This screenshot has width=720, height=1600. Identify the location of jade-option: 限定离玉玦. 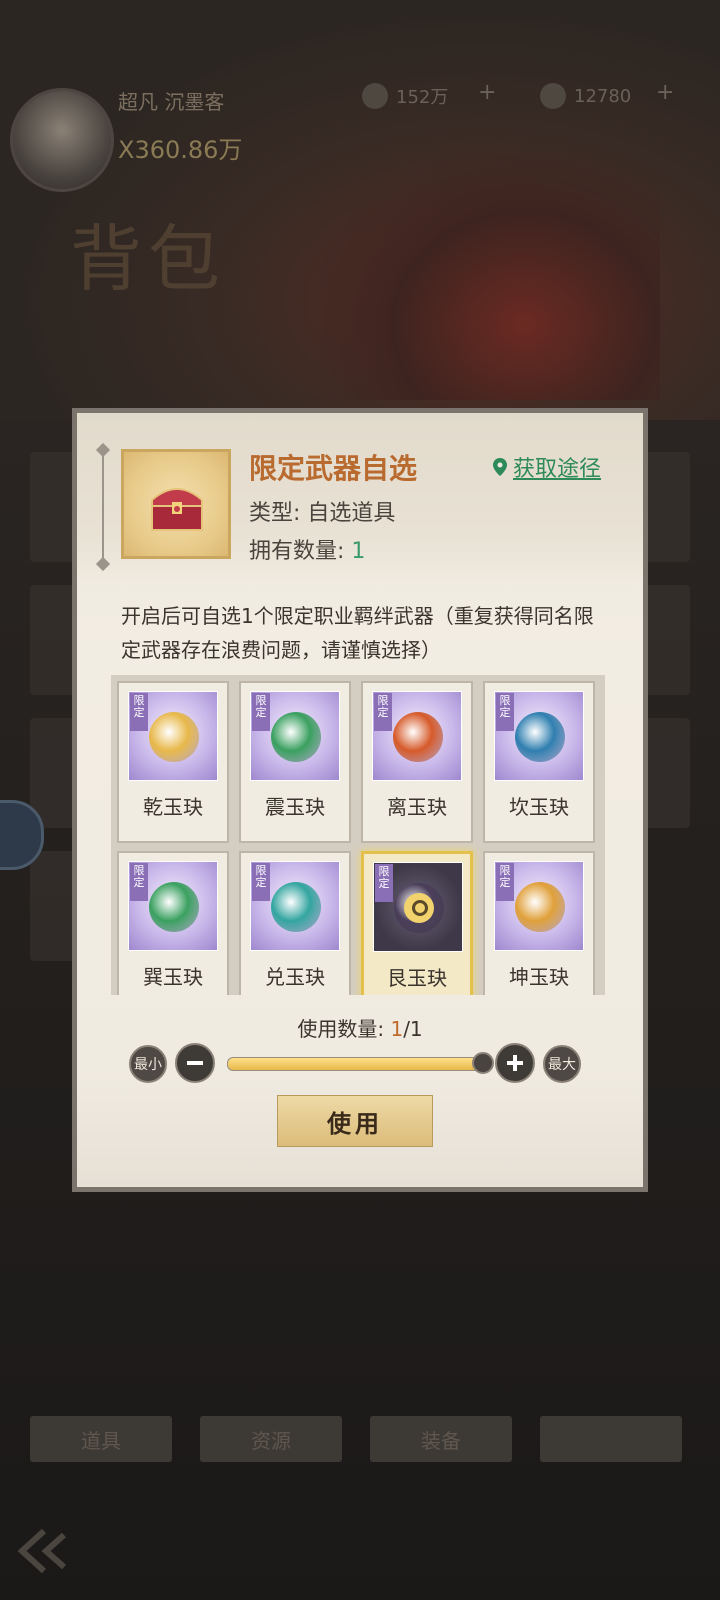
(417, 762).